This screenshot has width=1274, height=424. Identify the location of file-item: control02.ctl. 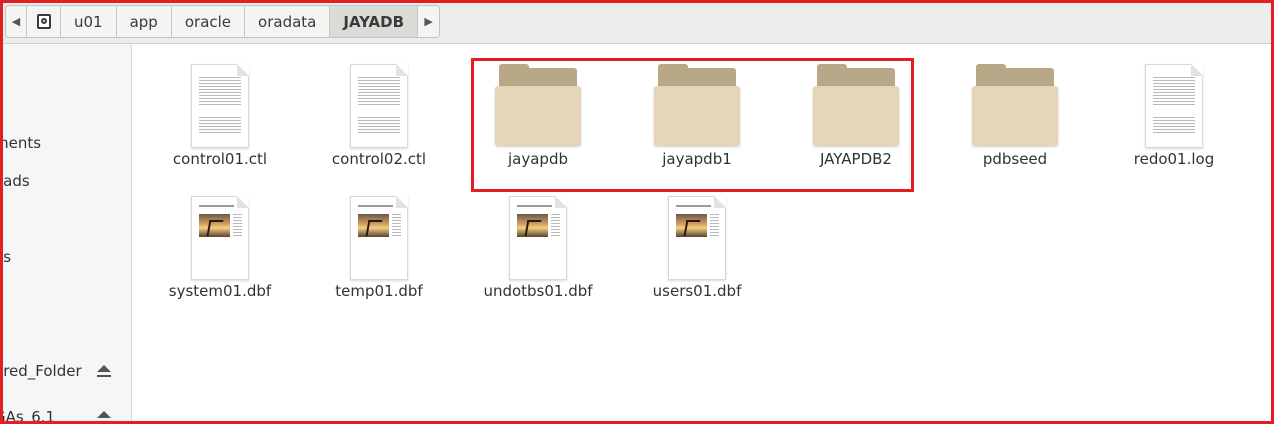
(379, 116).